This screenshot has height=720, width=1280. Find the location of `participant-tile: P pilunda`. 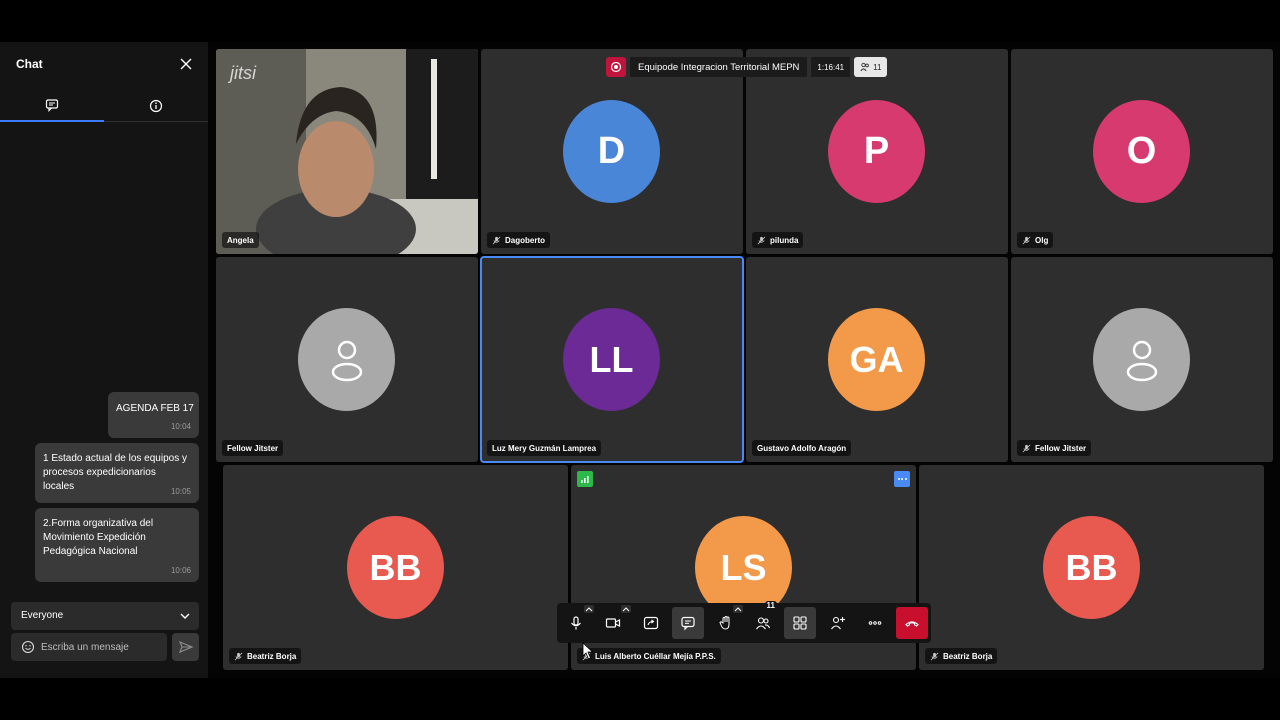

participant-tile: P pilunda is located at coordinates (877, 151).